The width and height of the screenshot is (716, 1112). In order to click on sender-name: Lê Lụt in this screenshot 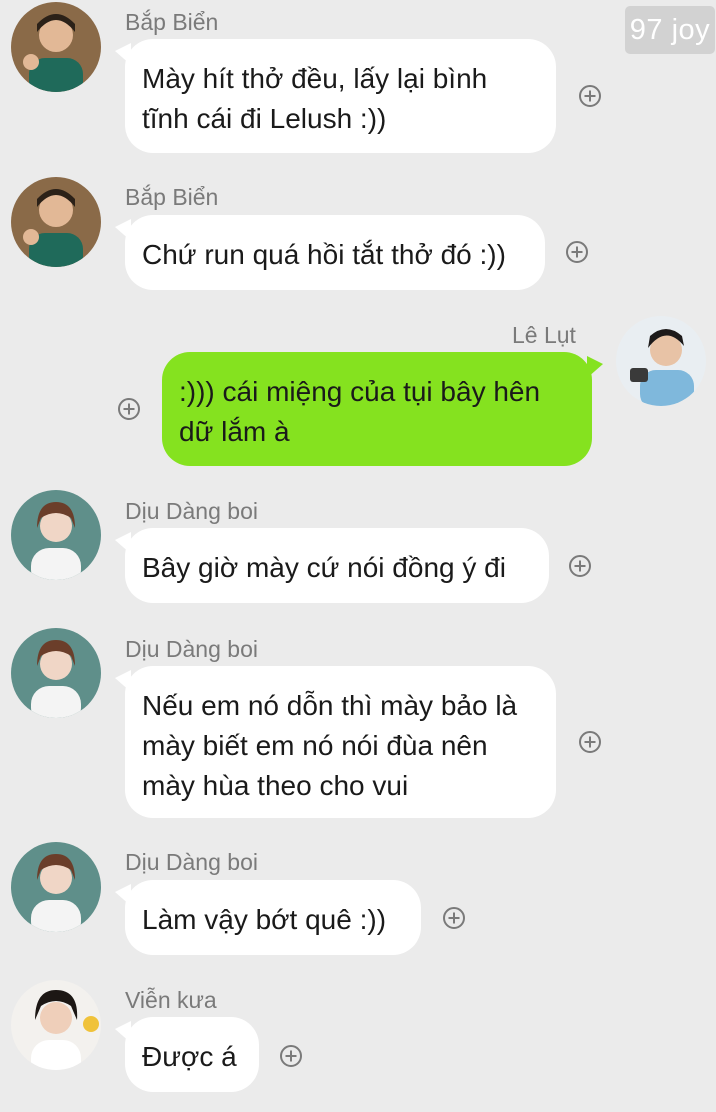, I will do `click(544, 335)`.